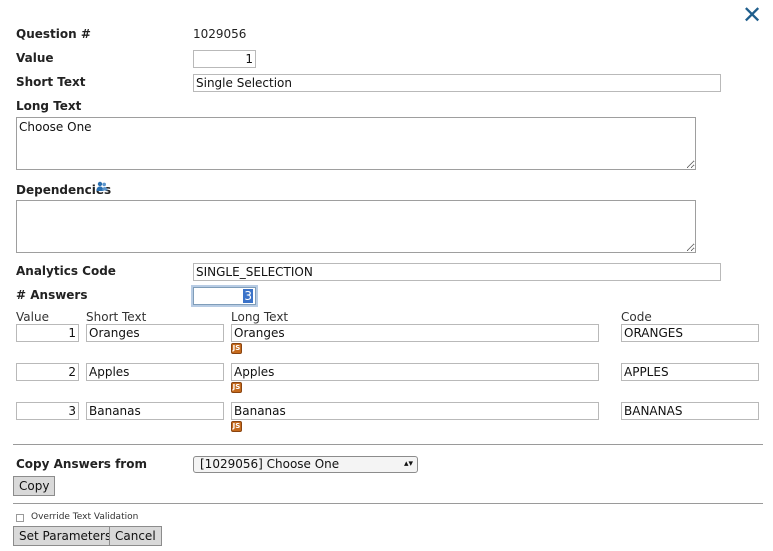 The width and height of the screenshot is (773, 551). I want to click on short-text-input, so click(457, 83).